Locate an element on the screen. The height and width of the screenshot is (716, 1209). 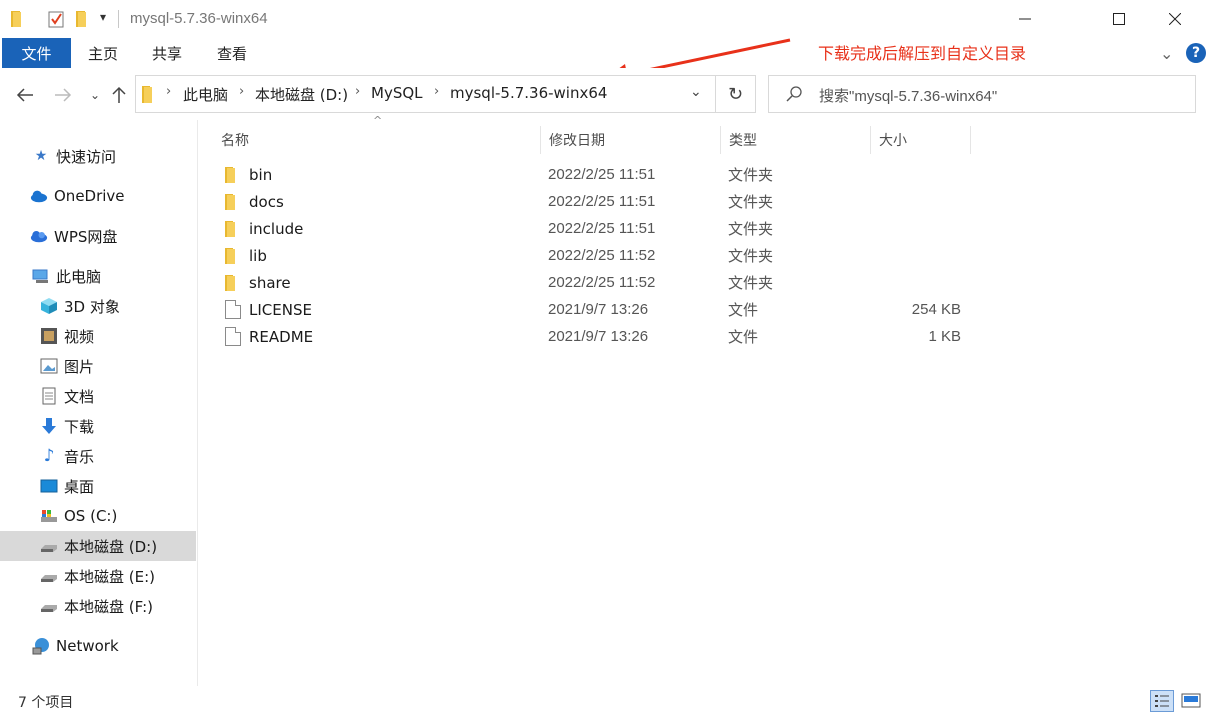
sidebar-item-videos: 视频 is located at coordinates (98, 336).